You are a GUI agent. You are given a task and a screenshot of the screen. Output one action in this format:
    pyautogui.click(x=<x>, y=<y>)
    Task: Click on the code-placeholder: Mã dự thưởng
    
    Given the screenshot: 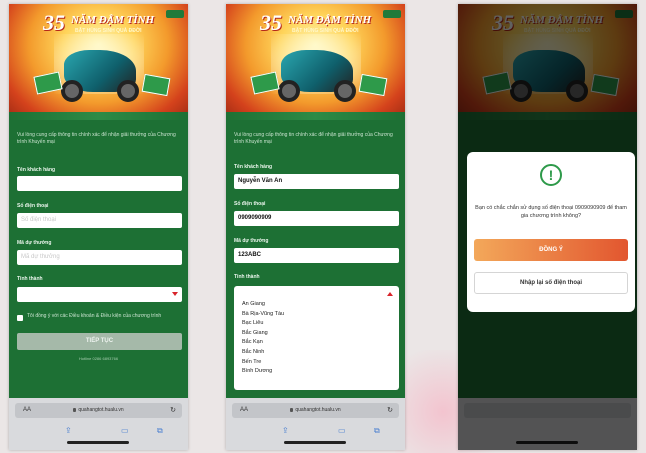 What is the action you would take?
    pyautogui.click(x=40, y=257)
    